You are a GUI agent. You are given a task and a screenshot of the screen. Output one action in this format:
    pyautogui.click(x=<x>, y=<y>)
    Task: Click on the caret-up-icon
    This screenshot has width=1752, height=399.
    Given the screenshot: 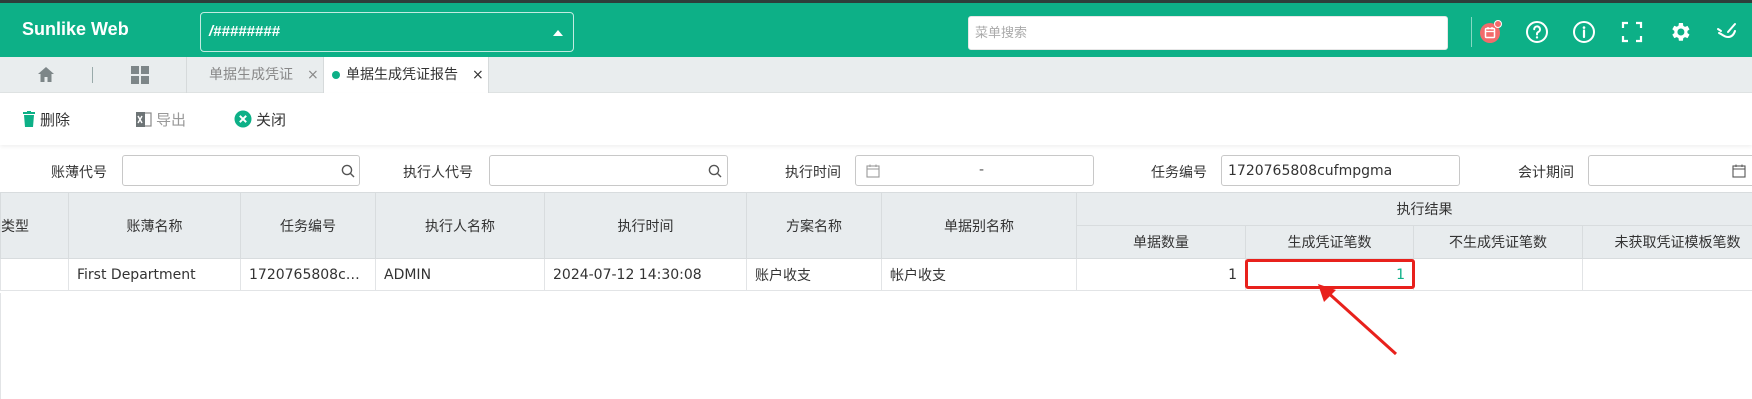 What is the action you would take?
    pyautogui.click(x=558, y=33)
    